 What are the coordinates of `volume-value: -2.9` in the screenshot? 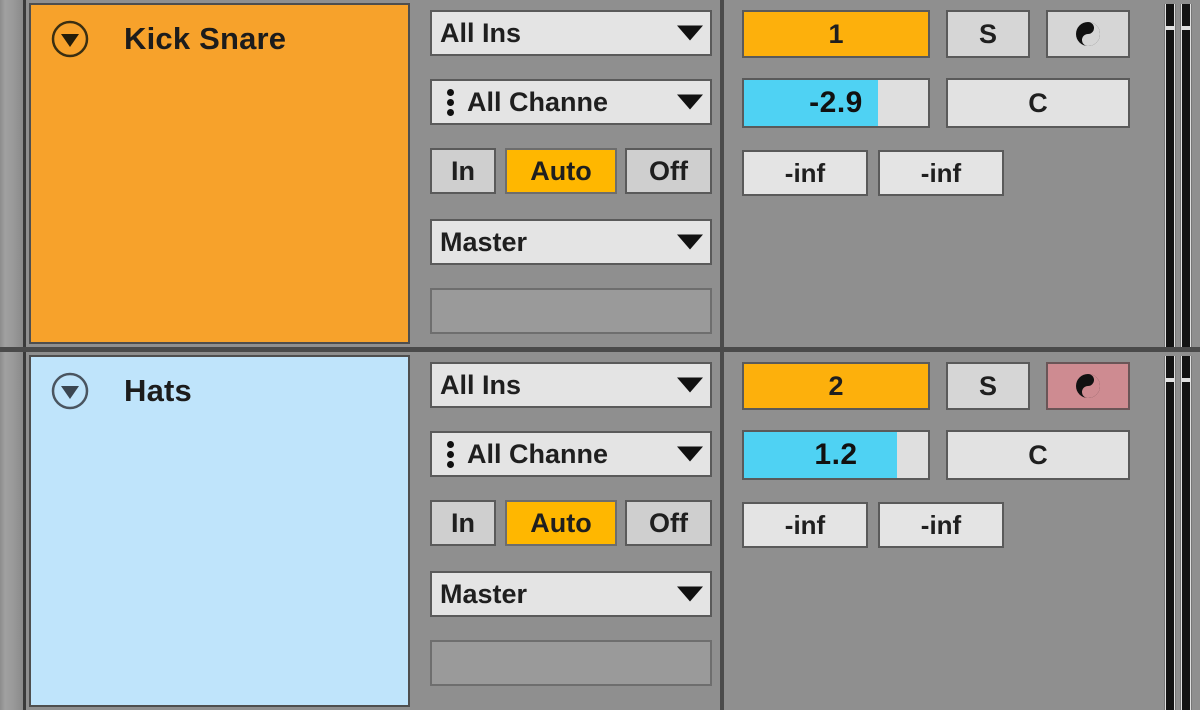 It's located at (836, 102).